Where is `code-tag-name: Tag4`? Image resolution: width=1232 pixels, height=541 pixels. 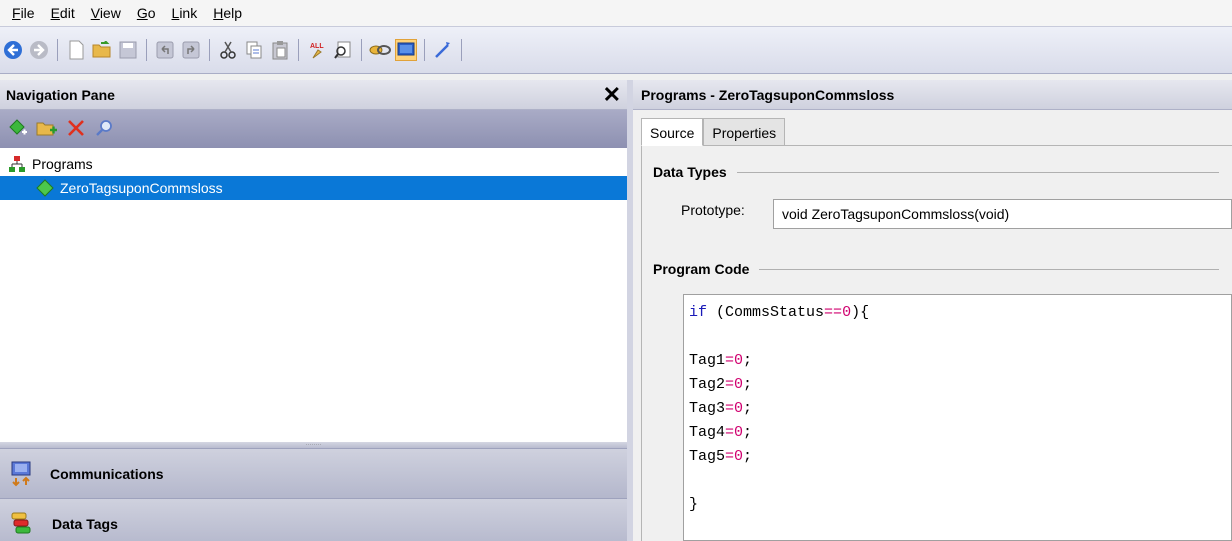
code-tag-name: Tag4 is located at coordinates (707, 432).